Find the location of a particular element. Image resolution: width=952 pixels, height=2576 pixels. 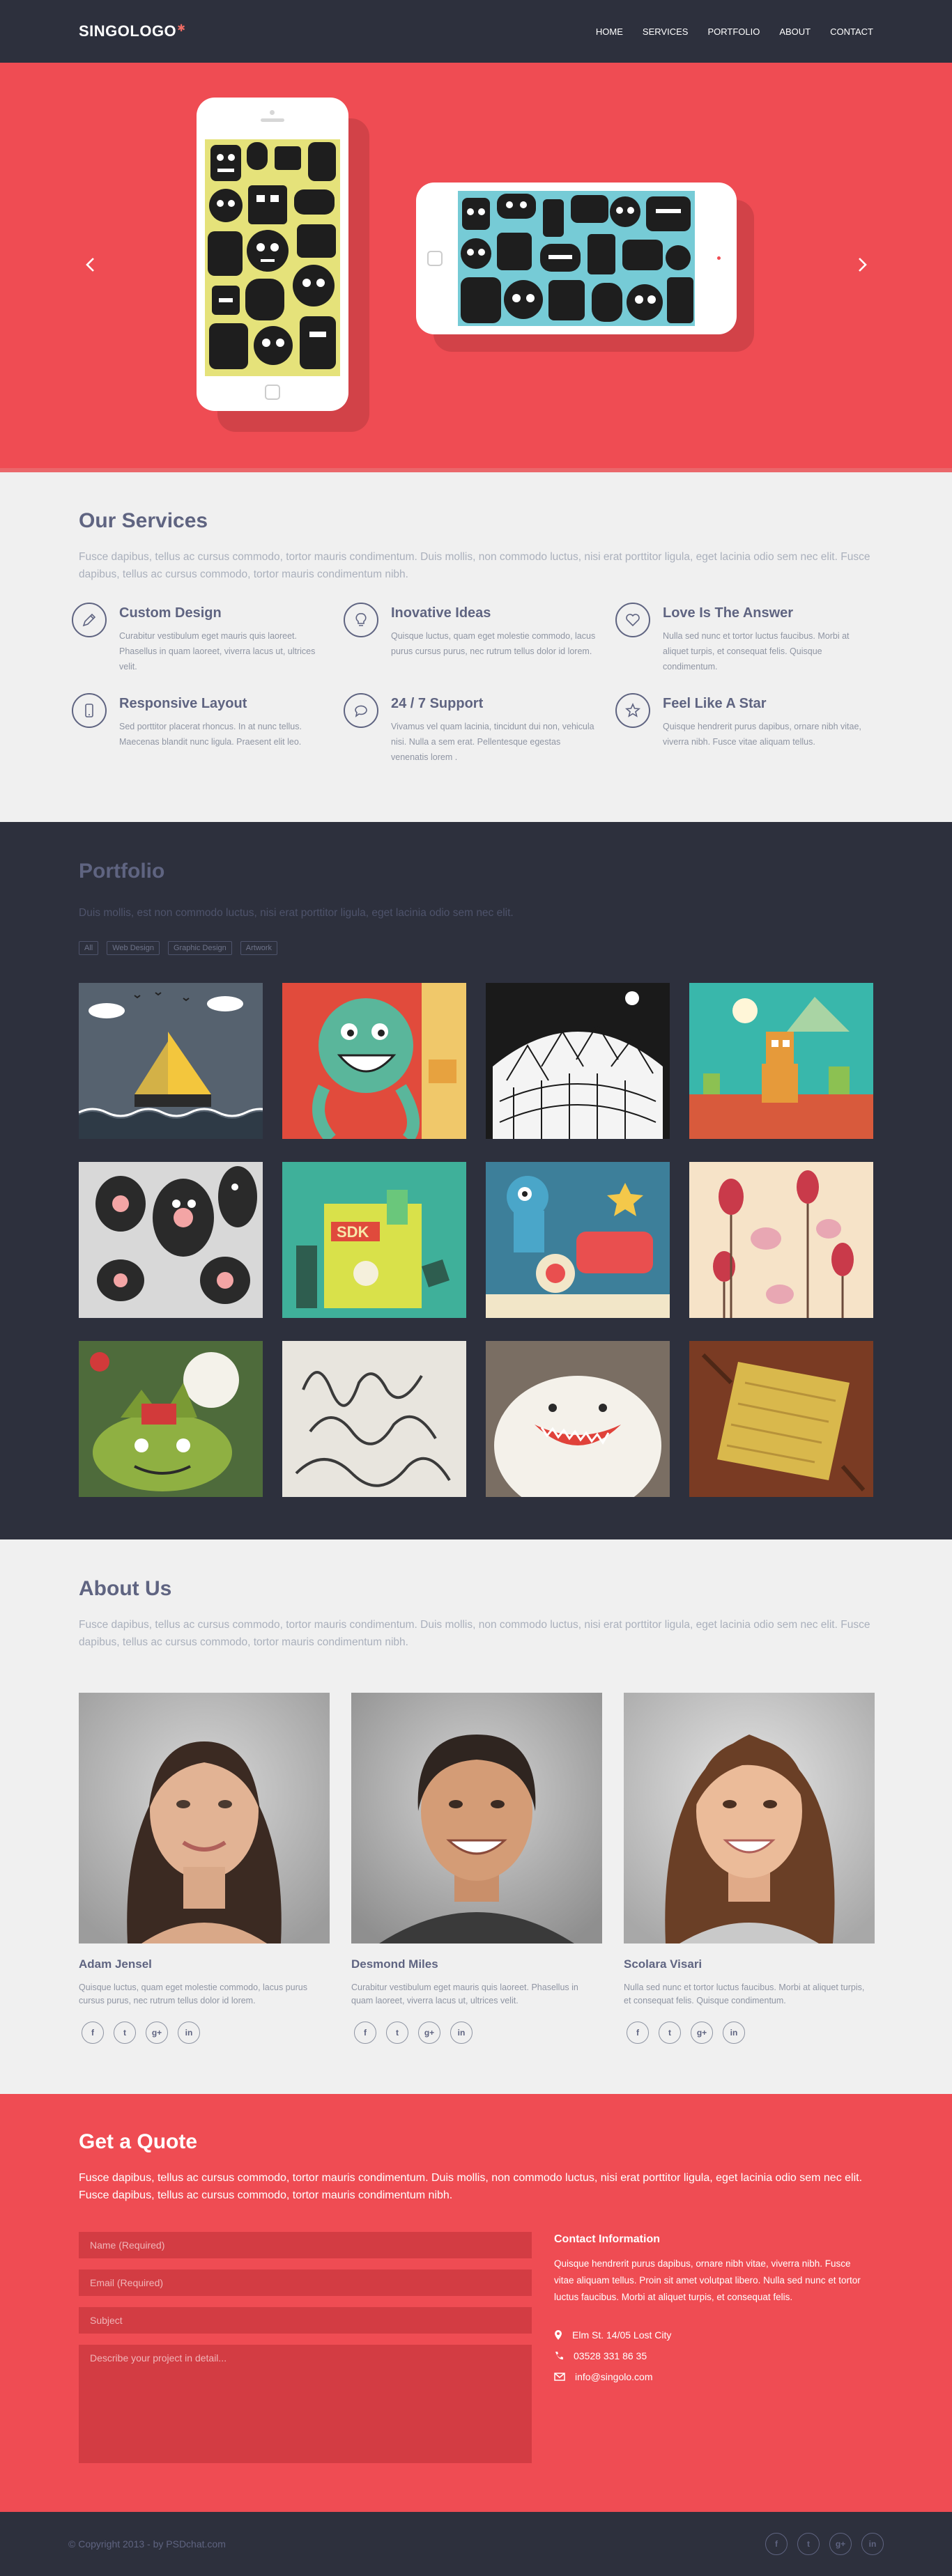

copyright: © Copyright 2013 - by PSDchat.com is located at coordinates (147, 2544).